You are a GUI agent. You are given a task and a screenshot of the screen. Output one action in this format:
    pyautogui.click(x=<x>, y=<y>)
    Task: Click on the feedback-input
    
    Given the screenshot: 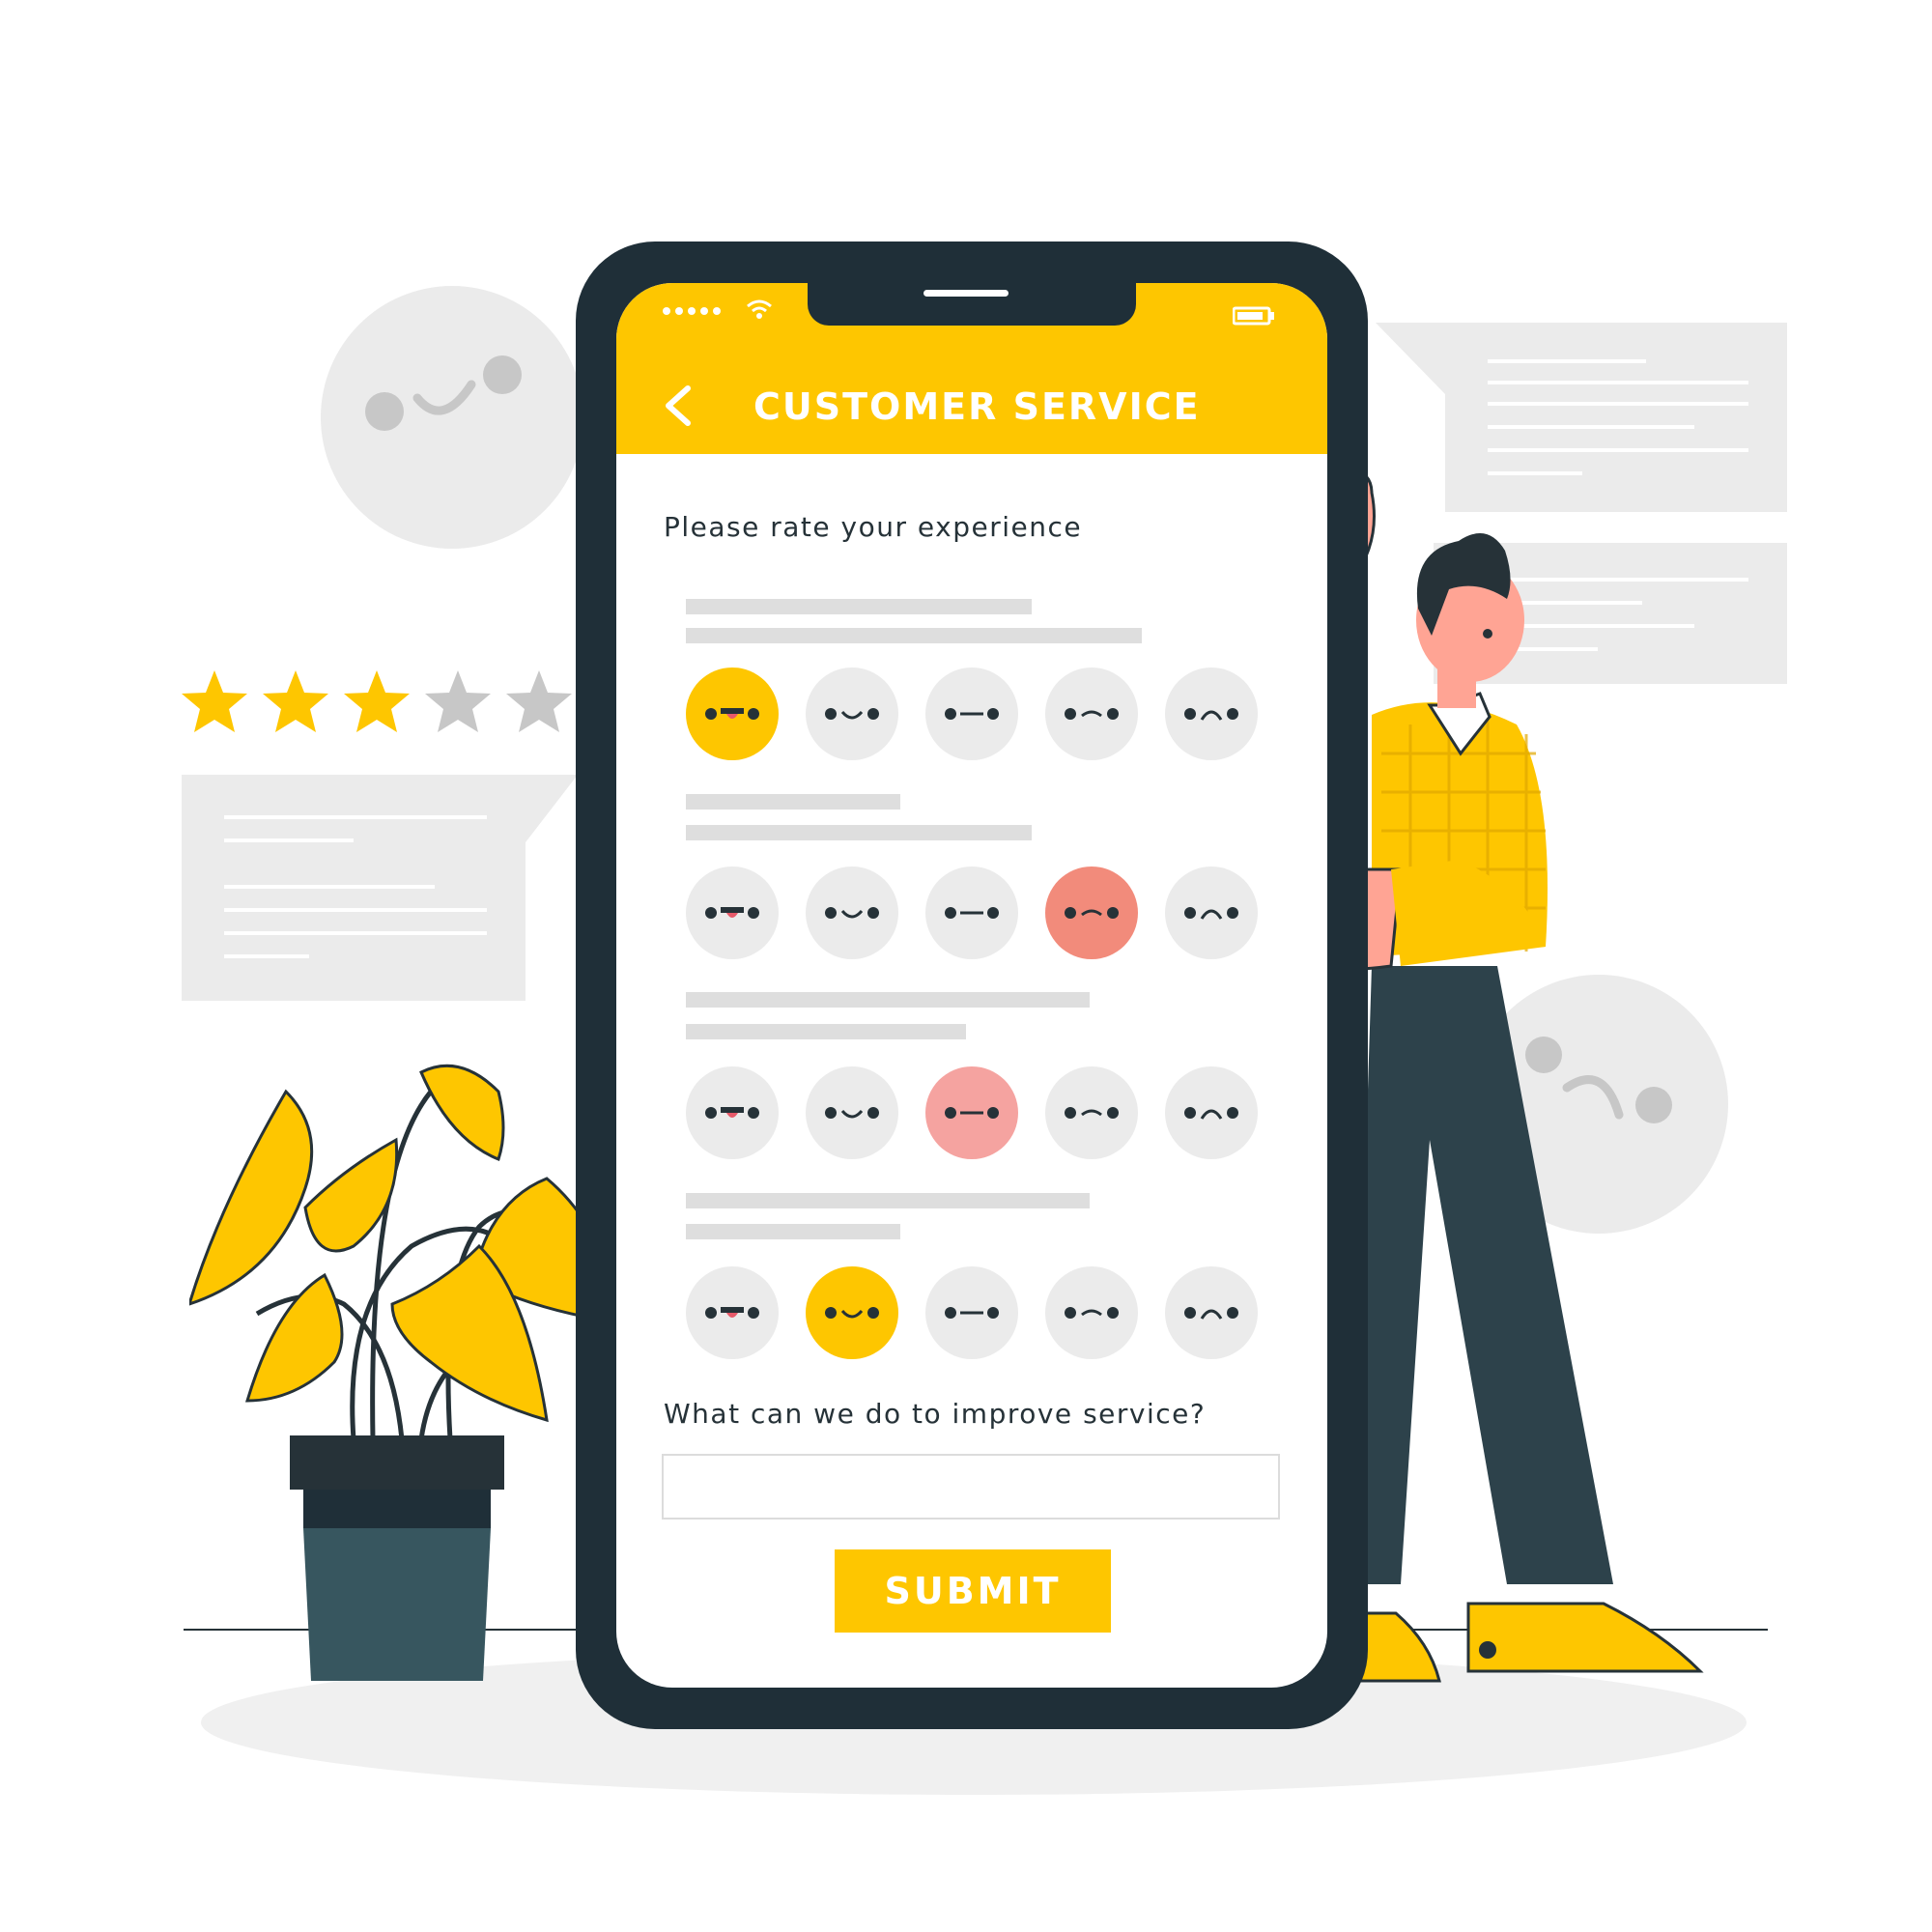 What is the action you would take?
    pyautogui.click(x=971, y=1487)
    